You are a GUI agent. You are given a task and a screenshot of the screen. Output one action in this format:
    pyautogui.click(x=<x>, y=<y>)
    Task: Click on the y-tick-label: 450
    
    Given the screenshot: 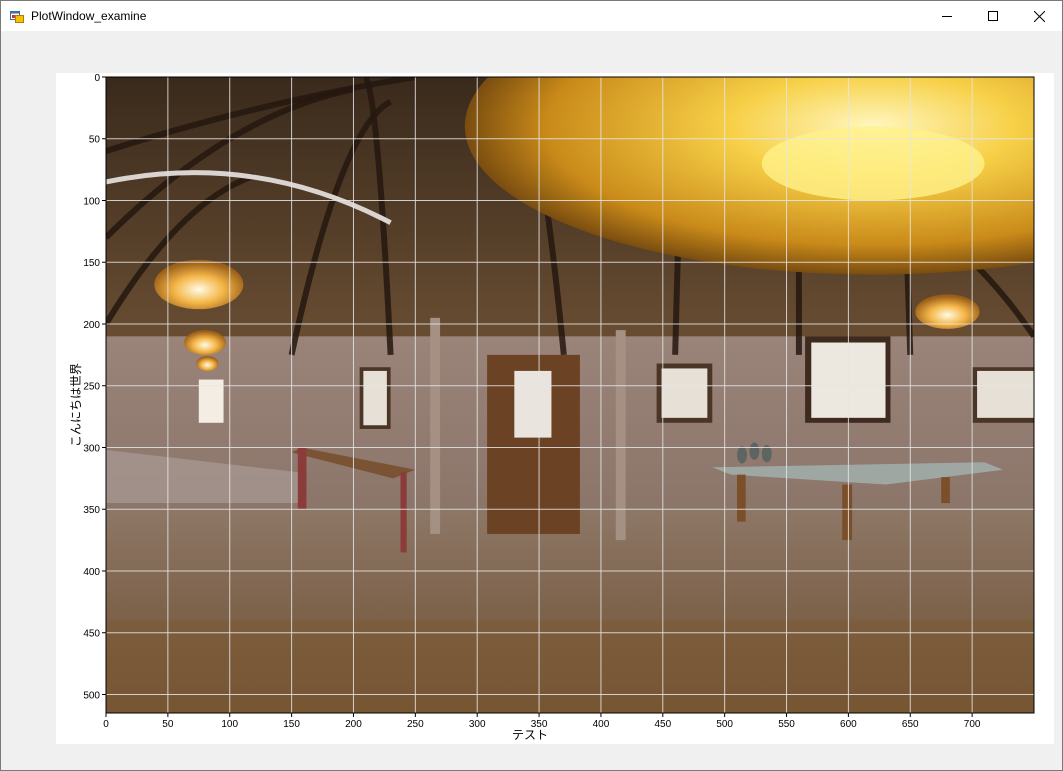 What is the action you would take?
    pyautogui.click(x=91, y=634)
    